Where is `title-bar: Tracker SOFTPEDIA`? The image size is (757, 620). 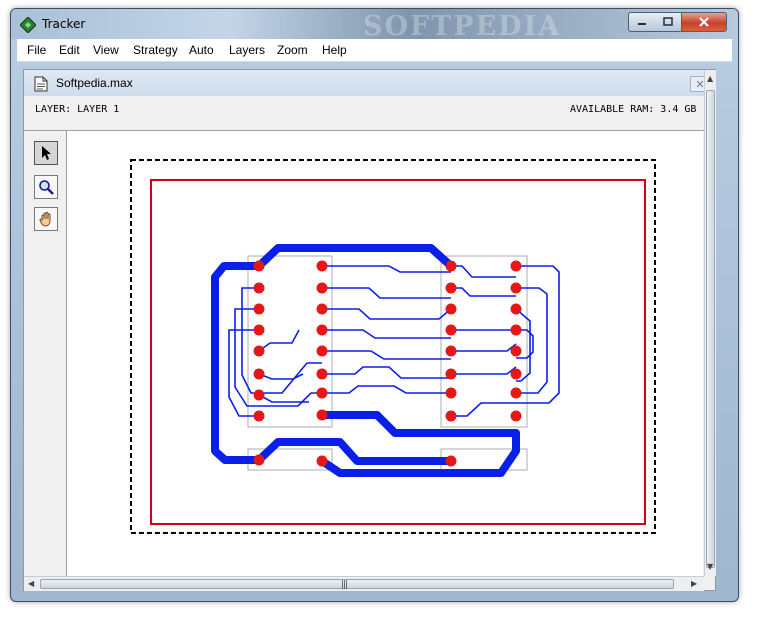 title-bar: Tracker SOFTPEDIA is located at coordinates (374, 25).